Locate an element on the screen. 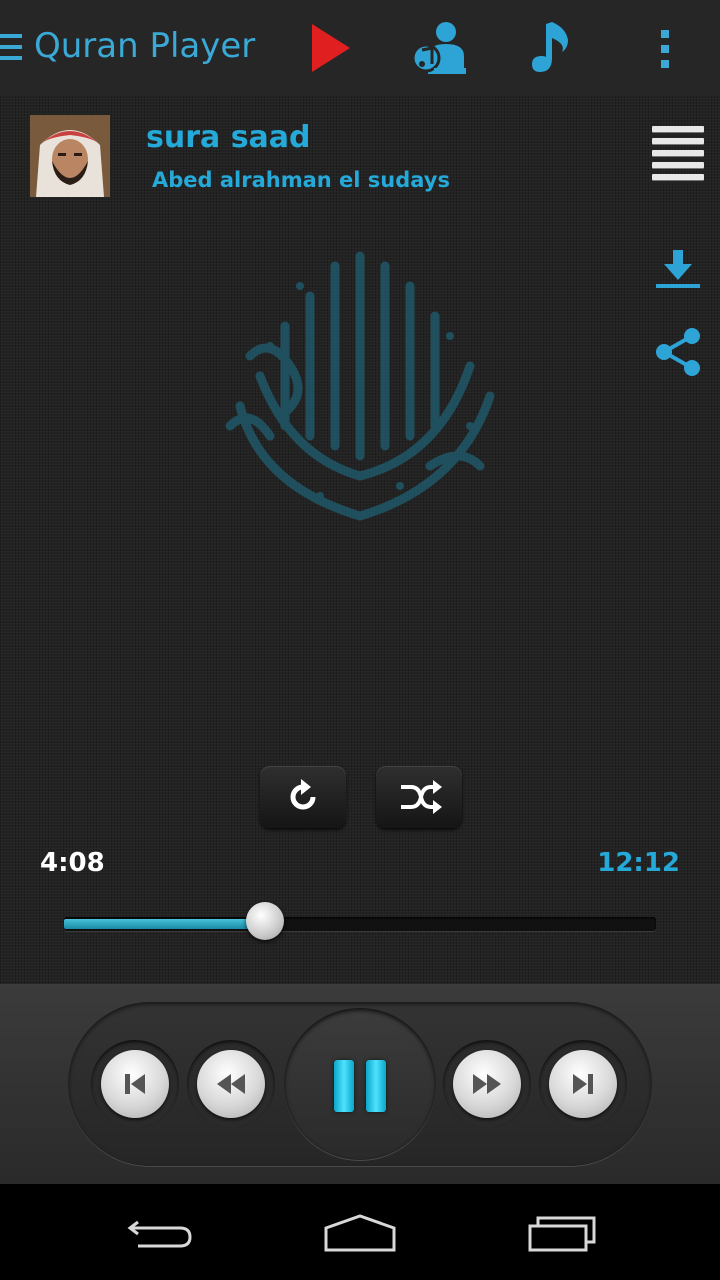 The width and height of the screenshot is (720, 1280). reciter-icon is located at coordinates (438, 48).